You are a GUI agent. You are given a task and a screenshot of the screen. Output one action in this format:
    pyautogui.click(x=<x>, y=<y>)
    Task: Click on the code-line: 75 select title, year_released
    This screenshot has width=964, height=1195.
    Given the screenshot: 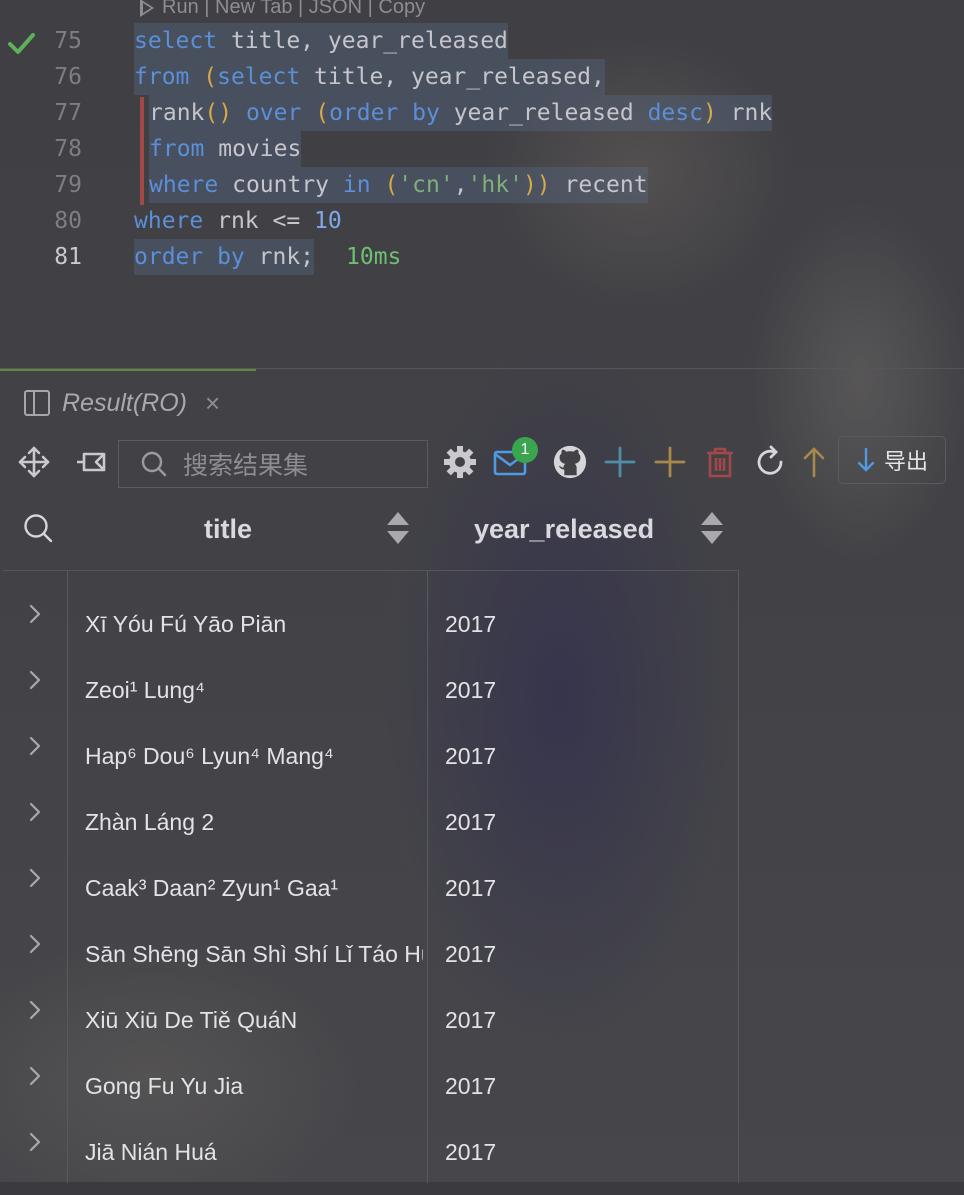 What is the action you would take?
    pyautogui.click(x=482, y=41)
    